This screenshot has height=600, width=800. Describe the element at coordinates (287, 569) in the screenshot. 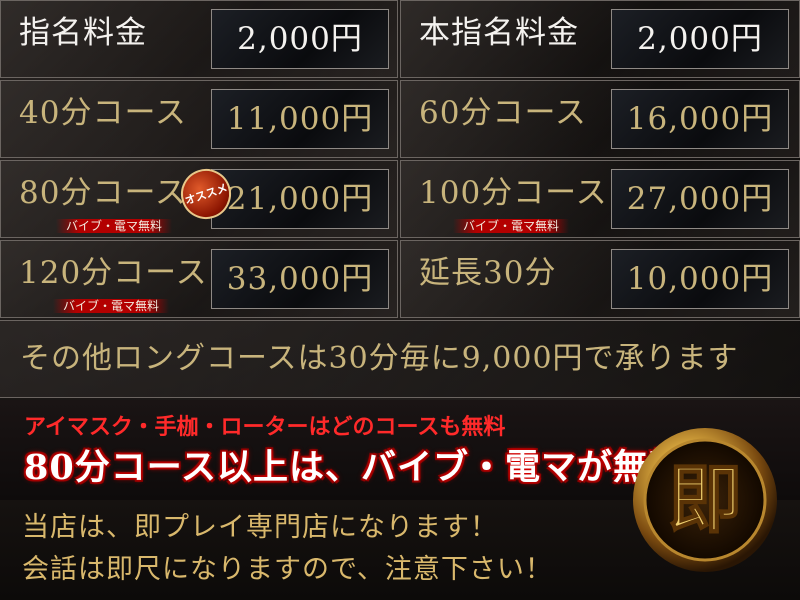

I see `notice-line-2: 会話は即尺になりますので、注意下さい！` at that location.